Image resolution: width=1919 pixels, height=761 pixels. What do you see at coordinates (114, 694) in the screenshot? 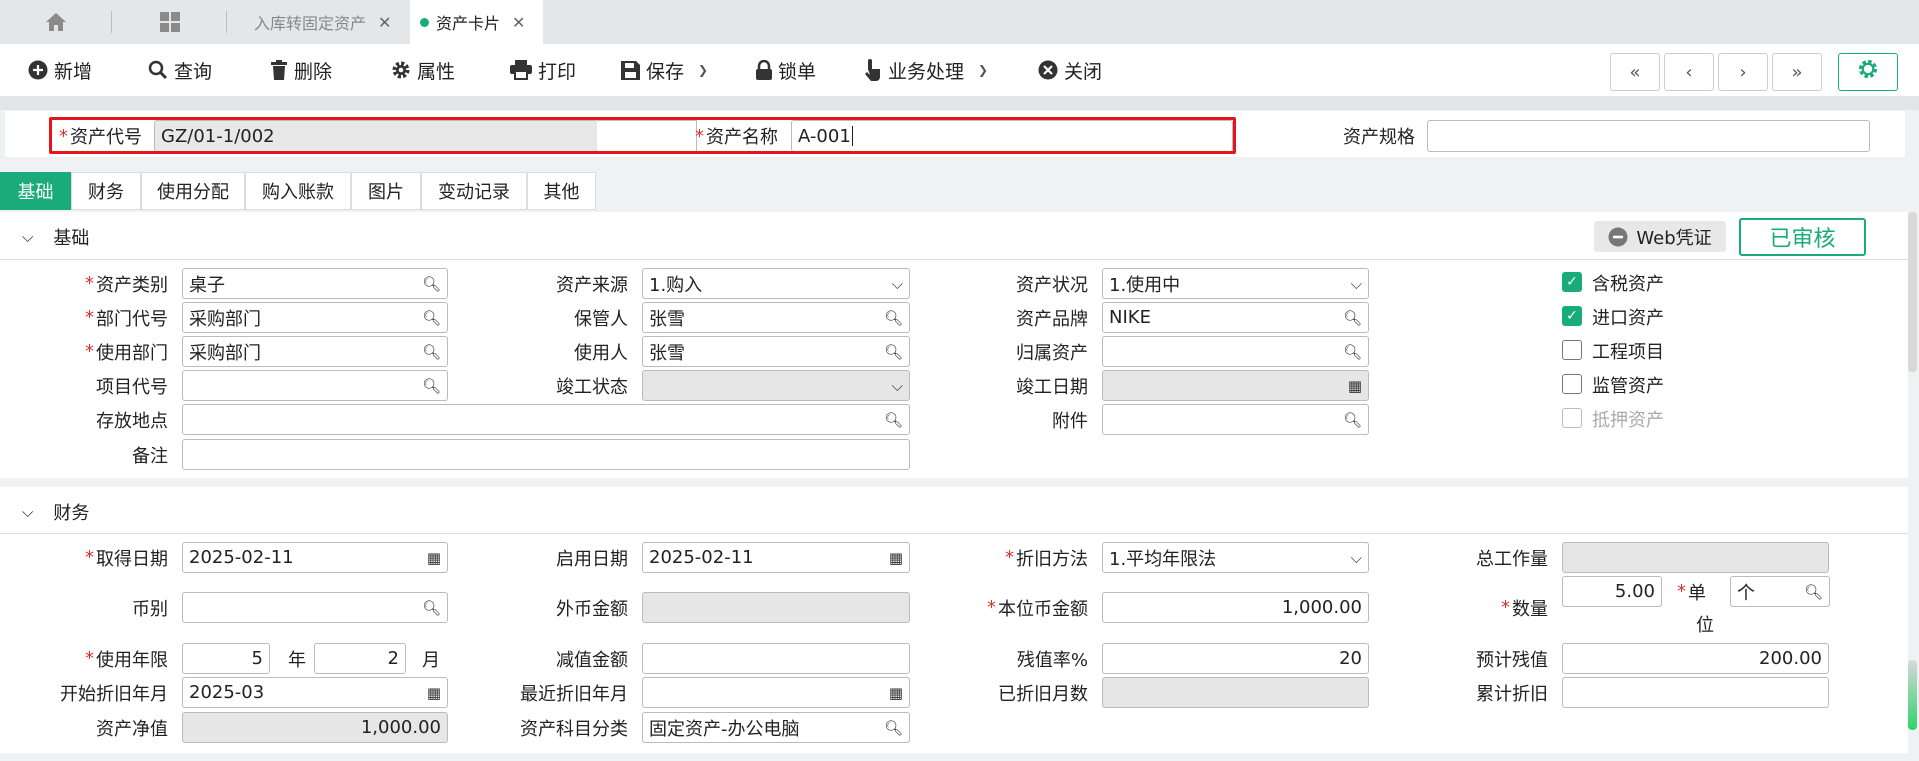
I see `dep-start-label: 开始折旧年月` at bounding box center [114, 694].